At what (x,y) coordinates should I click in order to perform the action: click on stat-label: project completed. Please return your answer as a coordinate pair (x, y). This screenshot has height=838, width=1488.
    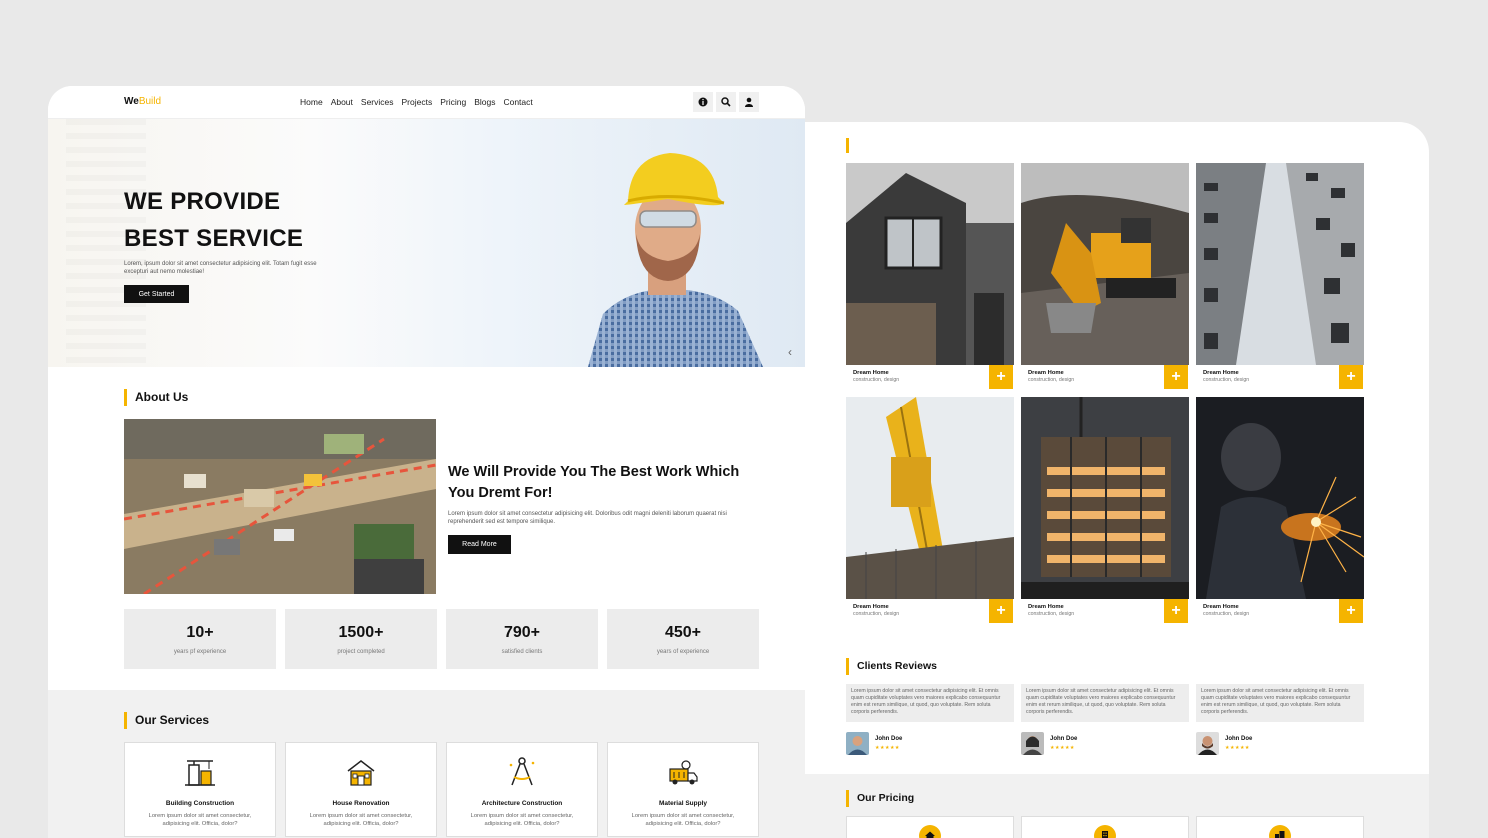
    Looking at the image, I should click on (361, 652).